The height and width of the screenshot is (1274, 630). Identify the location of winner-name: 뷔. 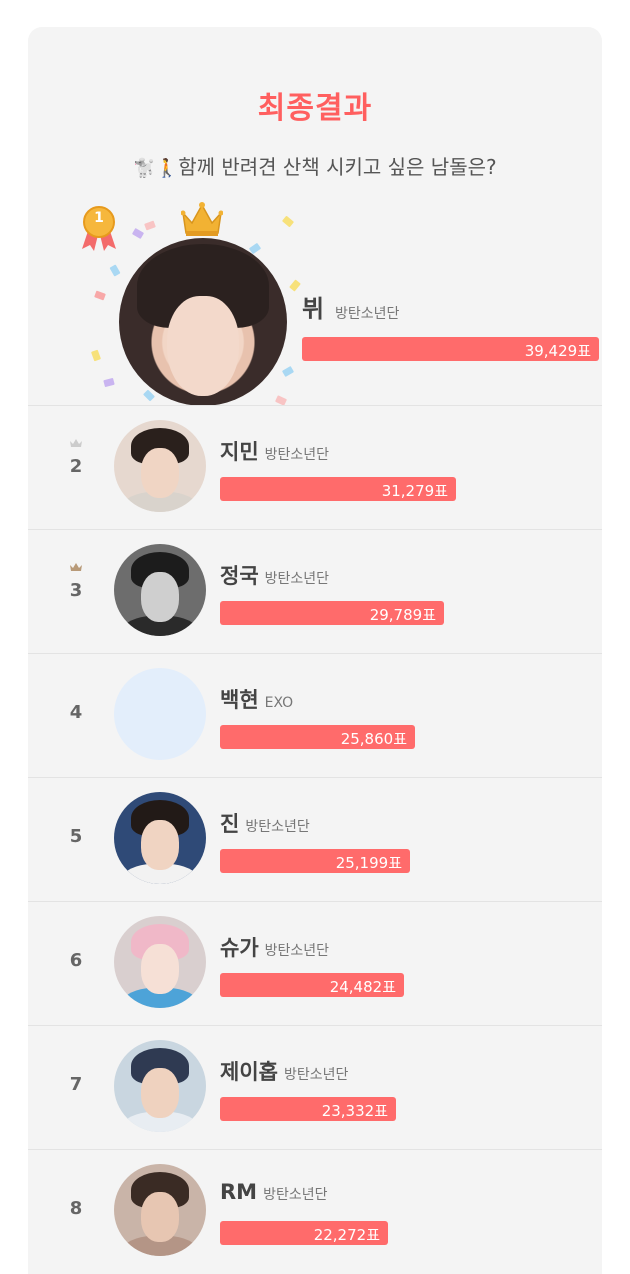
(313, 309).